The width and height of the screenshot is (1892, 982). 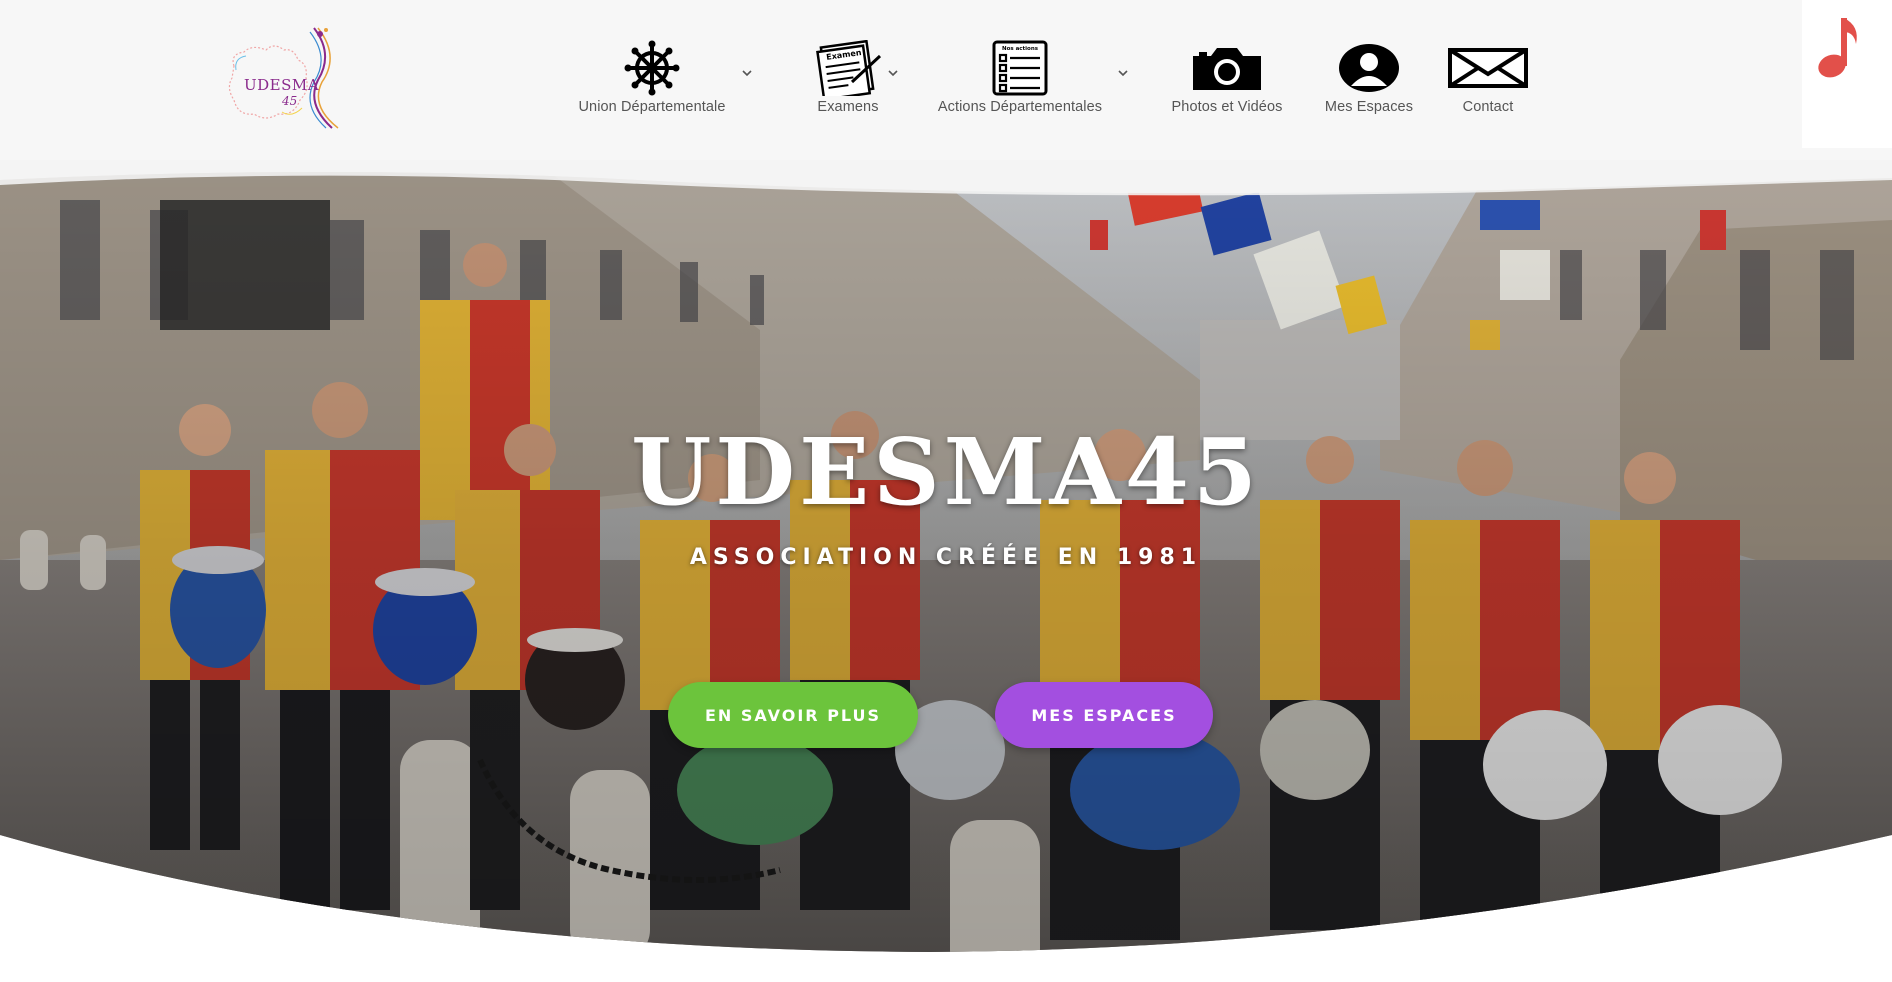 What do you see at coordinates (1488, 107) in the screenshot?
I see `nav-label: Contact` at bounding box center [1488, 107].